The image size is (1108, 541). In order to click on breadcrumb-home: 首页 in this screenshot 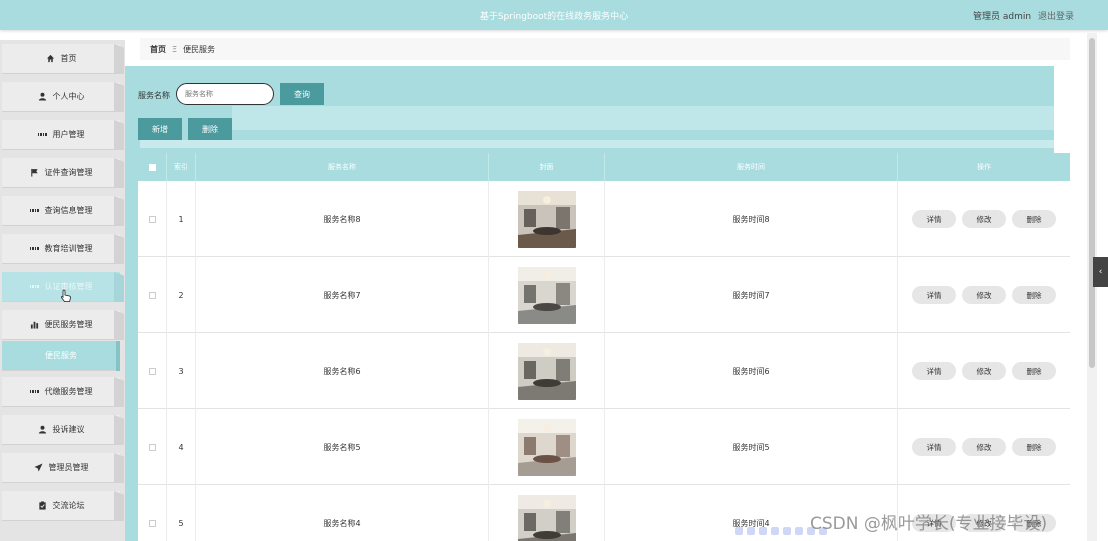, I will do `click(158, 49)`.